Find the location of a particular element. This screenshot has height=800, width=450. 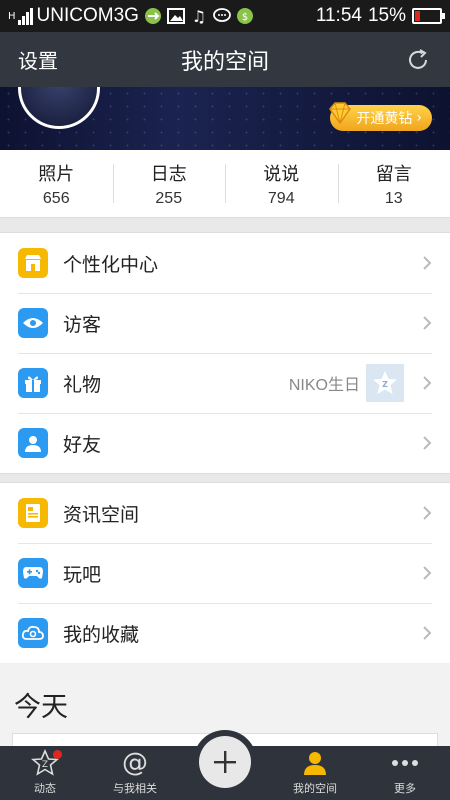

gift-note: NIKO生日 is located at coordinates (324, 385).